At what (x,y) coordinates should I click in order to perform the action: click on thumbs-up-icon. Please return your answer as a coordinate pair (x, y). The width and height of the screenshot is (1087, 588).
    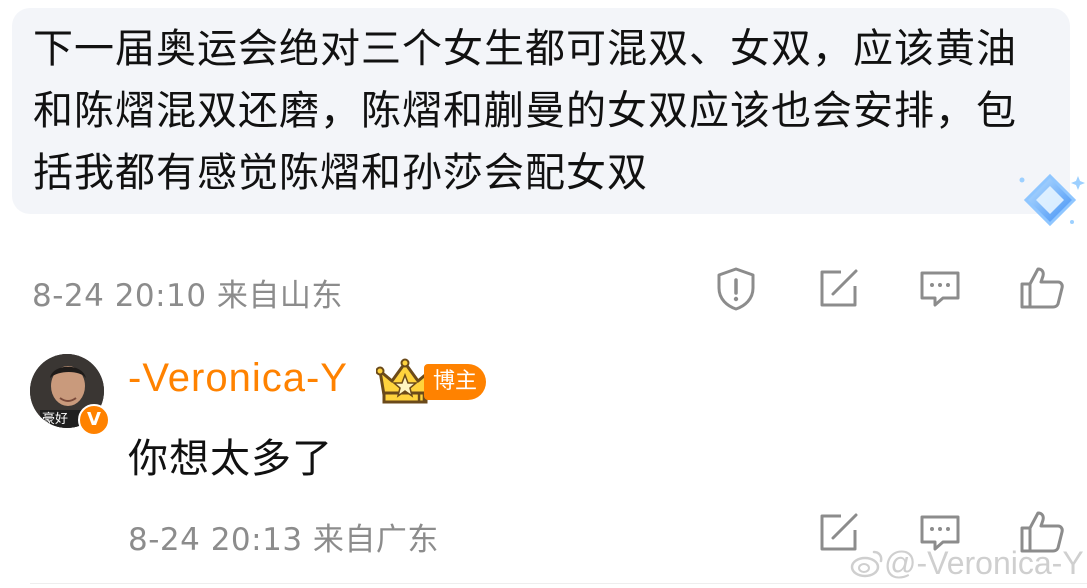
    Looking at the image, I should click on (1042, 288).